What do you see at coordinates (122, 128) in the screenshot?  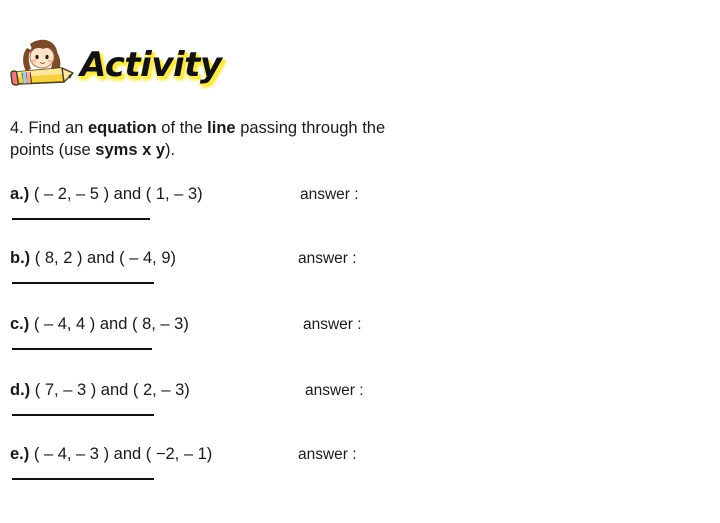 I see `question-stem-keyword-equation: equation` at bounding box center [122, 128].